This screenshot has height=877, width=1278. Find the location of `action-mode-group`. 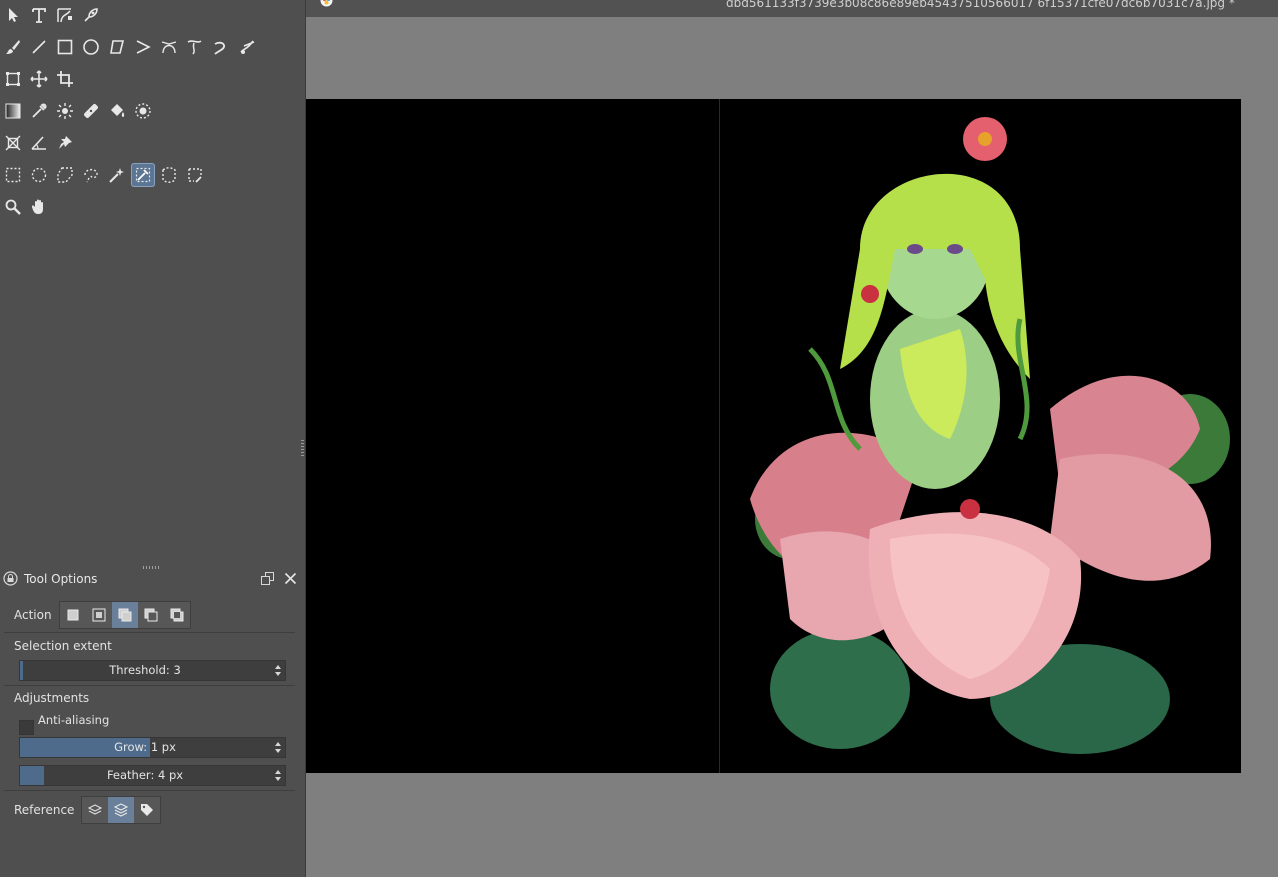

action-mode-group is located at coordinates (125, 615).